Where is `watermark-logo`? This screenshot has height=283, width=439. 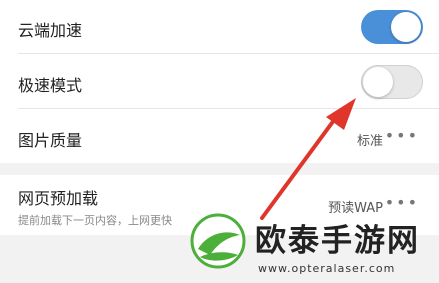
watermark-logo is located at coordinates (218, 241).